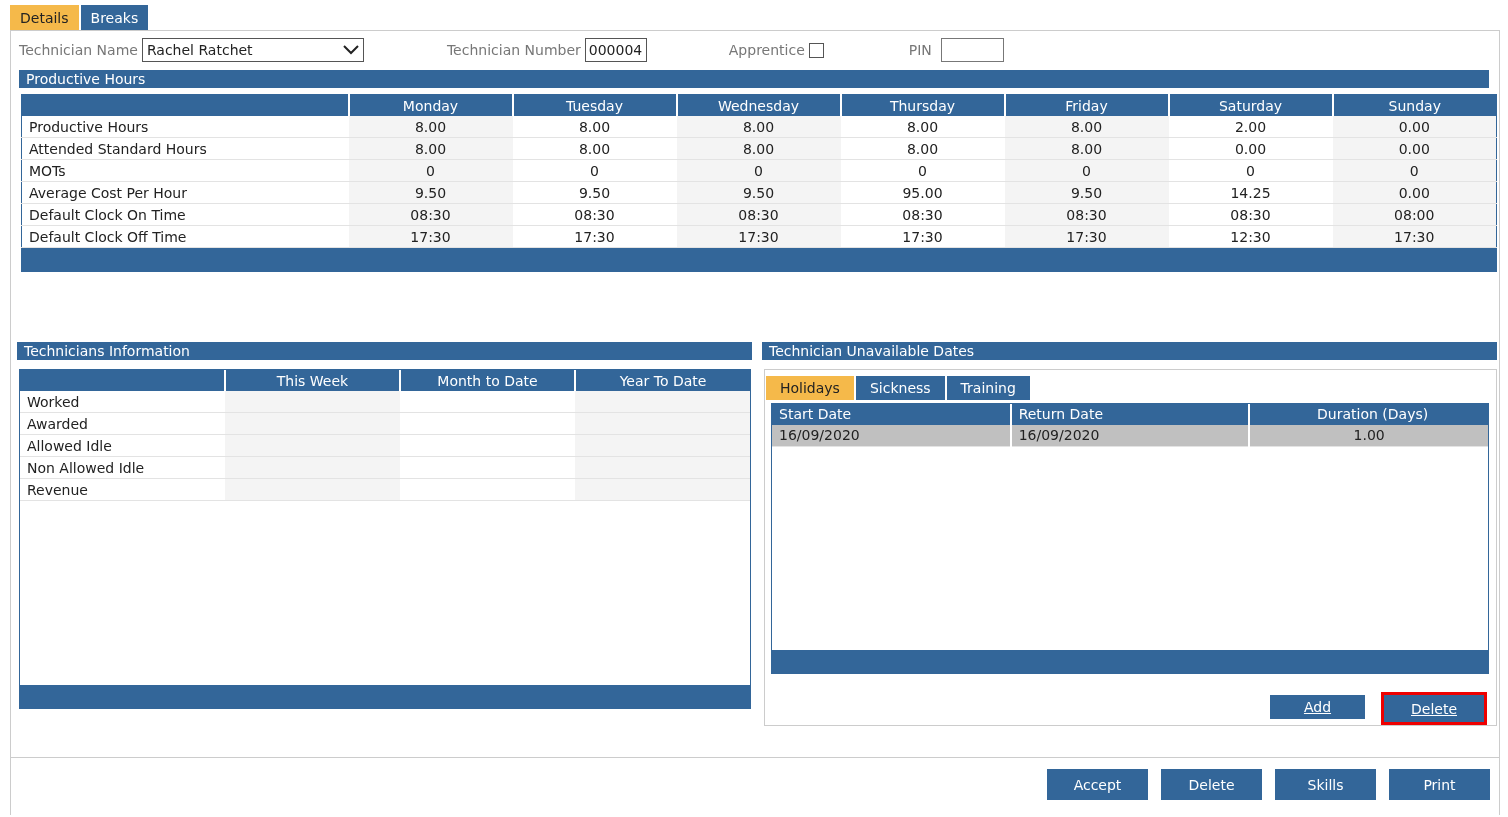 This screenshot has height=817, width=1508. What do you see at coordinates (1250, 105) in the screenshot?
I see `column-header: Saturday` at bounding box center [1250, 105].